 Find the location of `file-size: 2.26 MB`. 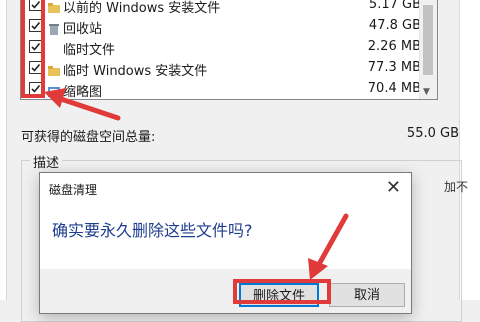

file-size: 2.26 MB is located at coordinates (394, 46).